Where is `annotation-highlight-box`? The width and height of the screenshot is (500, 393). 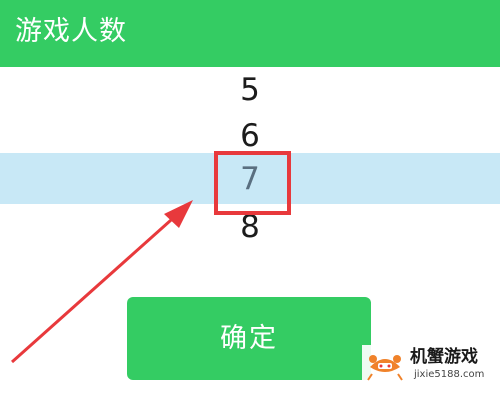 annotation-highlight-box is located at coordinates (252, 183).